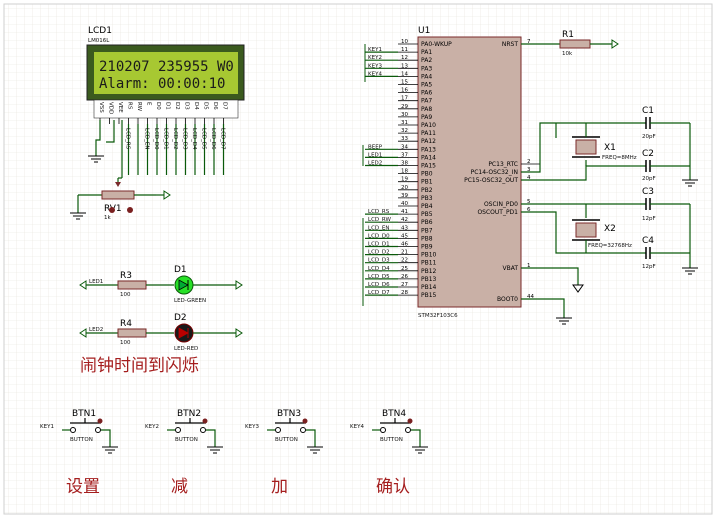 Image resolution: width=716 pixels, height=522 pixels. I want to click on r3-value: 100, so click(125, 295).